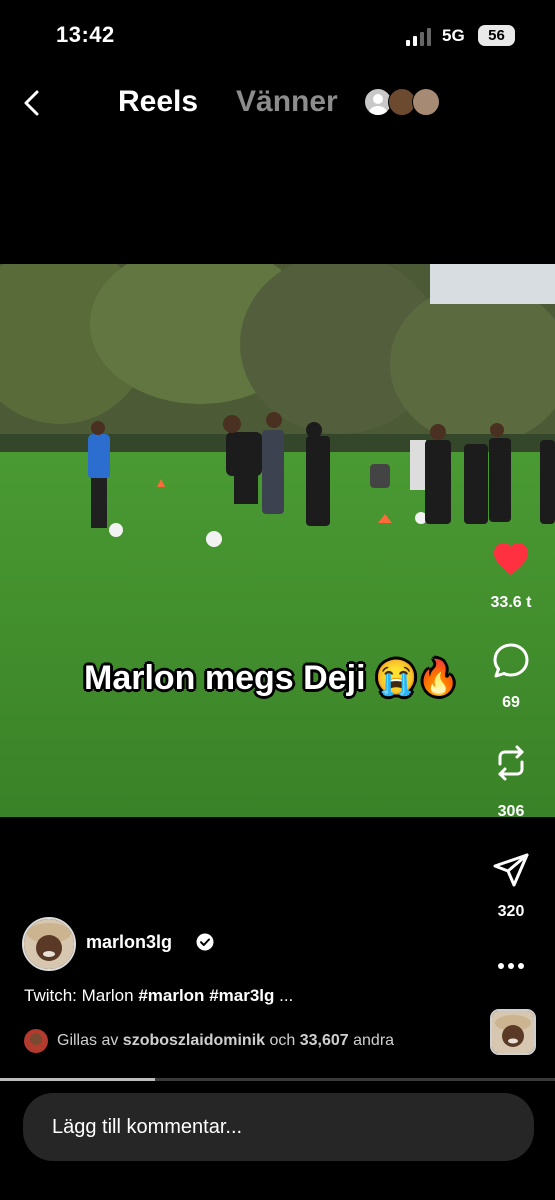 This screenshot has height=1200, width=555. I want to click on heart-icon, so click(511, 560).